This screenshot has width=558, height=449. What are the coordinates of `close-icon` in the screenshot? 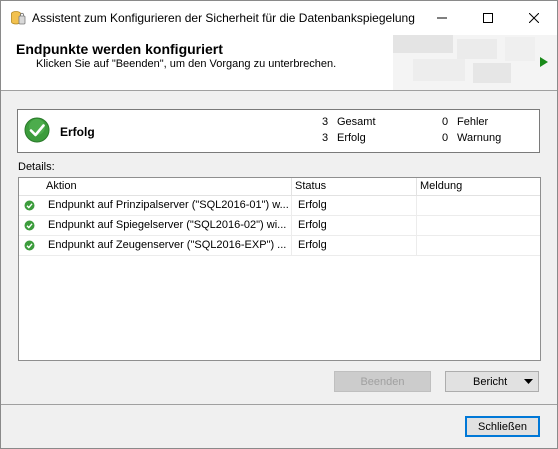 It's located at (534, 18).